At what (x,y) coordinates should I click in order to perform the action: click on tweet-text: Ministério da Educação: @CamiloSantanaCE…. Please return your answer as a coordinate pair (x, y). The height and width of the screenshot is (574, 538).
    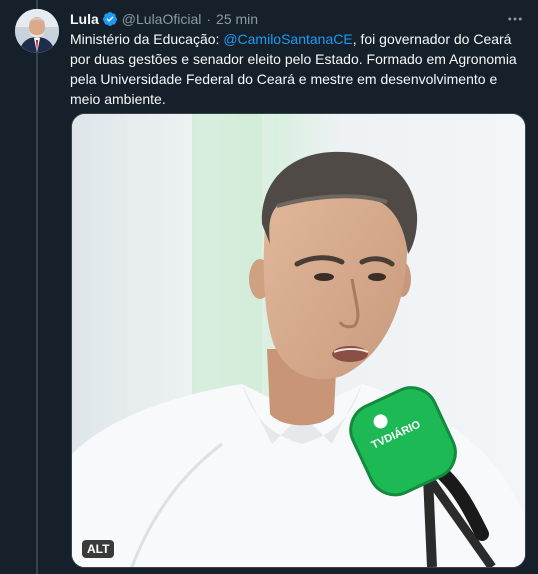
    Looking at the image, I should click on (296, 69).